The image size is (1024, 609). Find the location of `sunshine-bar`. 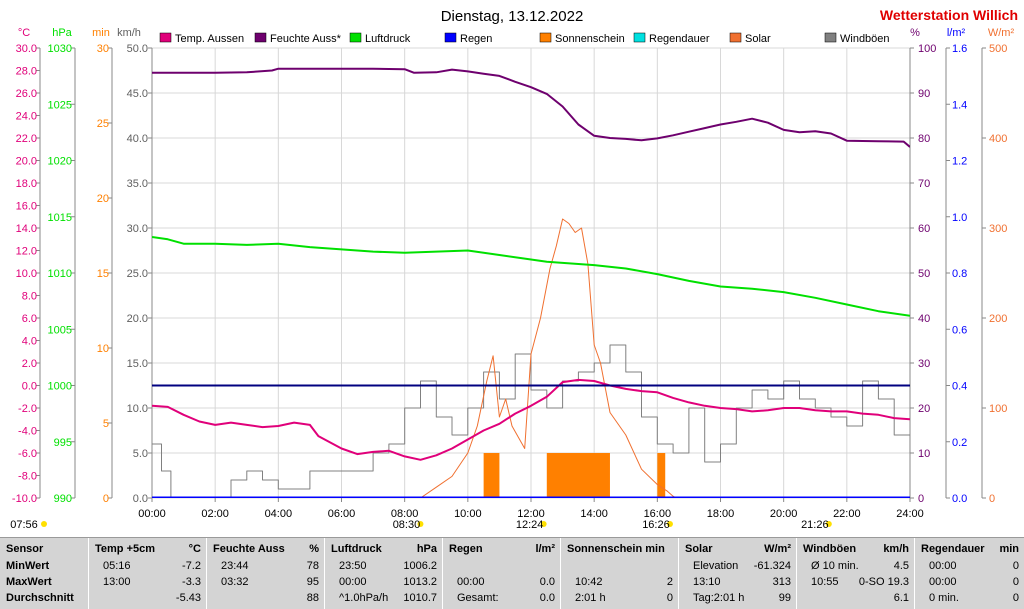

sunshine-bar is located at coordinates (661, 475).